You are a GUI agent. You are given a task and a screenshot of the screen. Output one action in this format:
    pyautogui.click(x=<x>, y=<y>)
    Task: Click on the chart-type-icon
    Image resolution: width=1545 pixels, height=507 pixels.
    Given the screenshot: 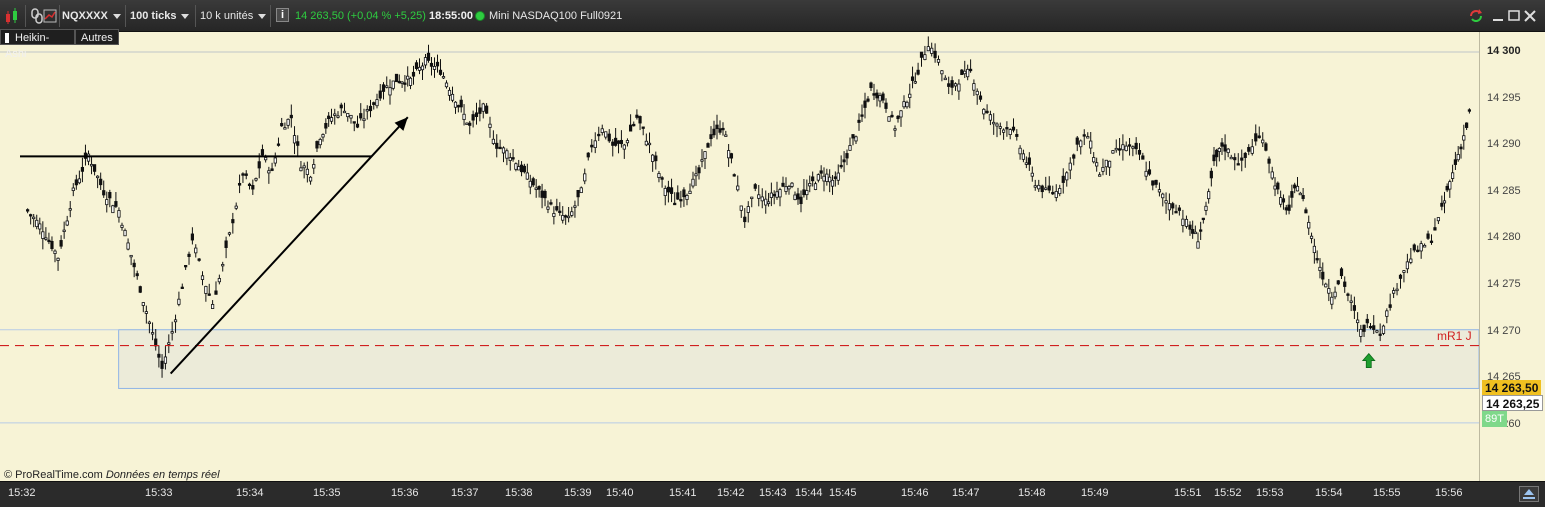 What is the action you would take?
    pyautogui.click(x=13, y=16)
    